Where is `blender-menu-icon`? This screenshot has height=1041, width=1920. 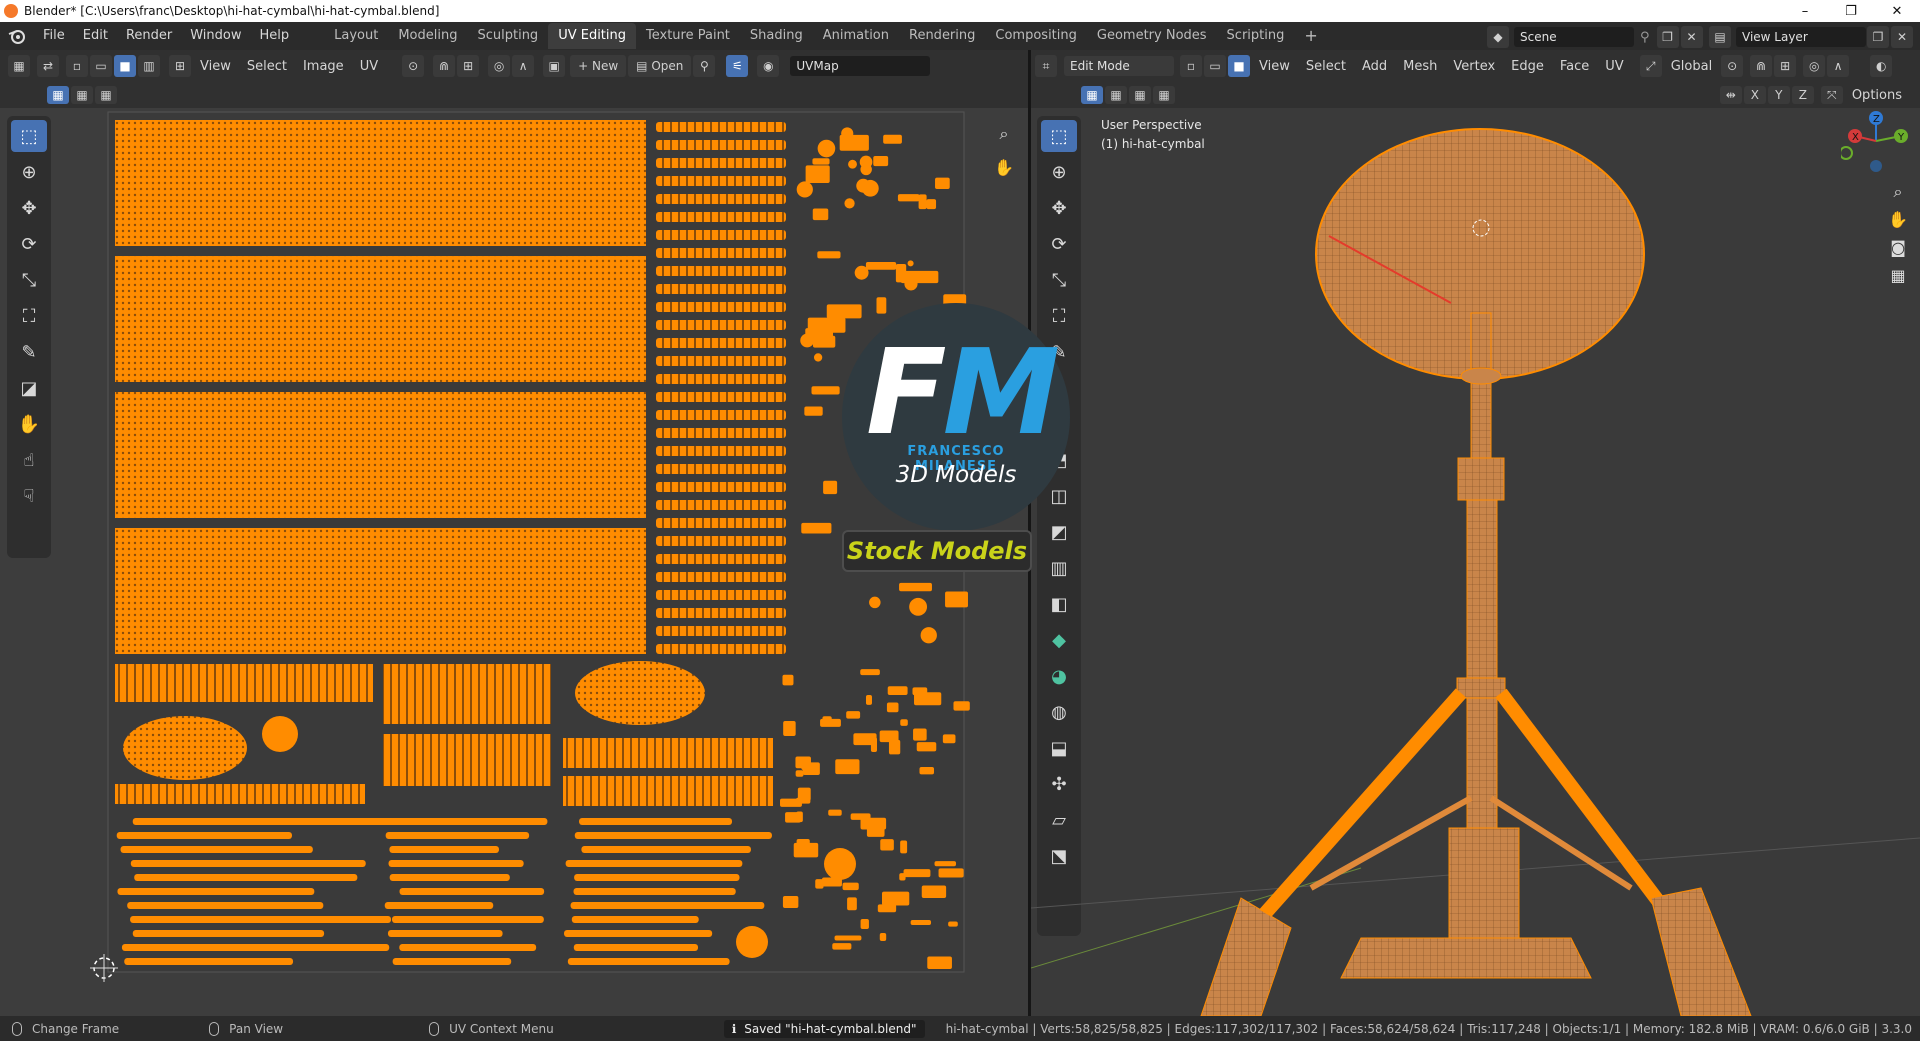
blender-menu-icon is located at coordinates (17, 36).